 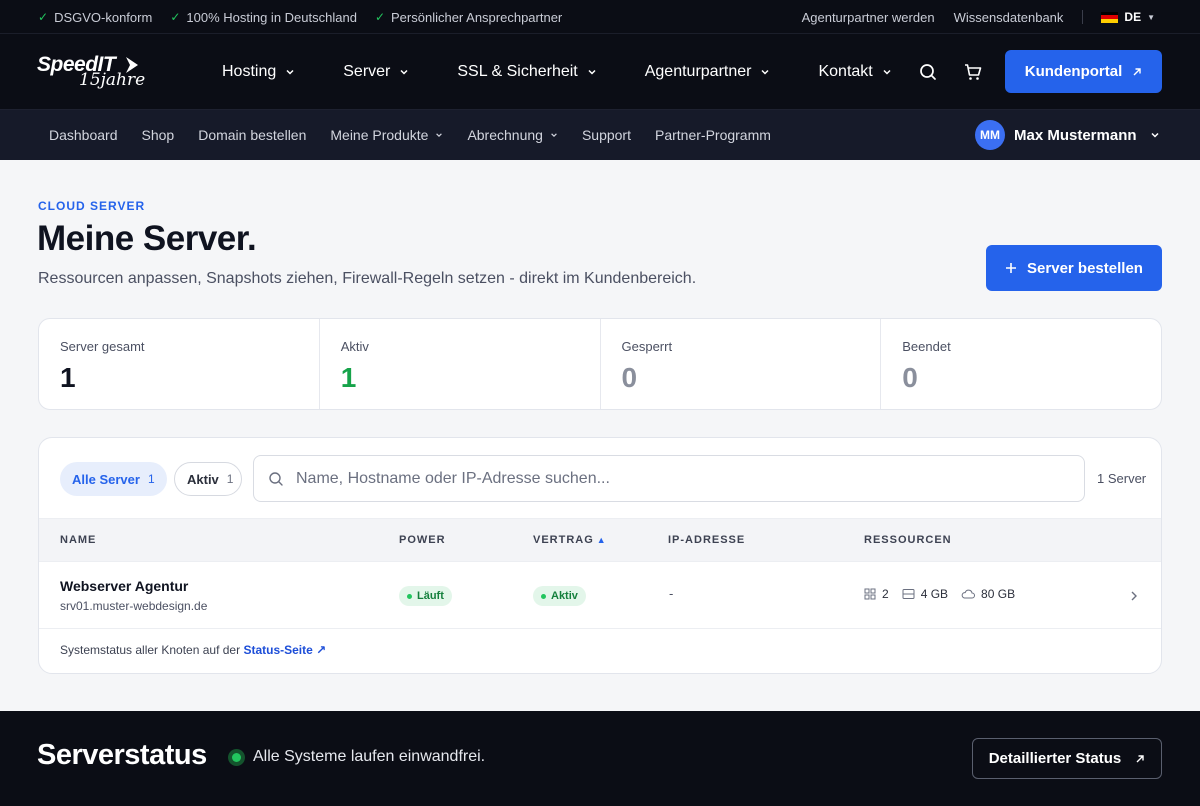 I want to click on column-contract: VERTRAG ▲, so click(x=570, y=540).